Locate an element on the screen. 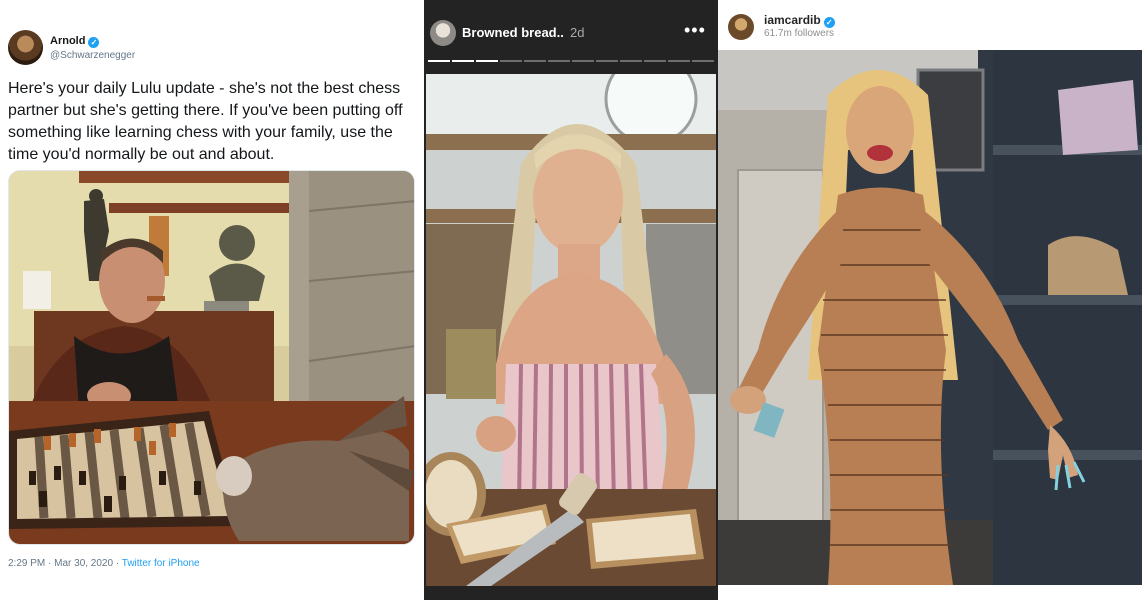 The height and width of the screenshot is (600, 1142). tweet-source-link: Twitter for iPhone is located at coordinates (161, 563).